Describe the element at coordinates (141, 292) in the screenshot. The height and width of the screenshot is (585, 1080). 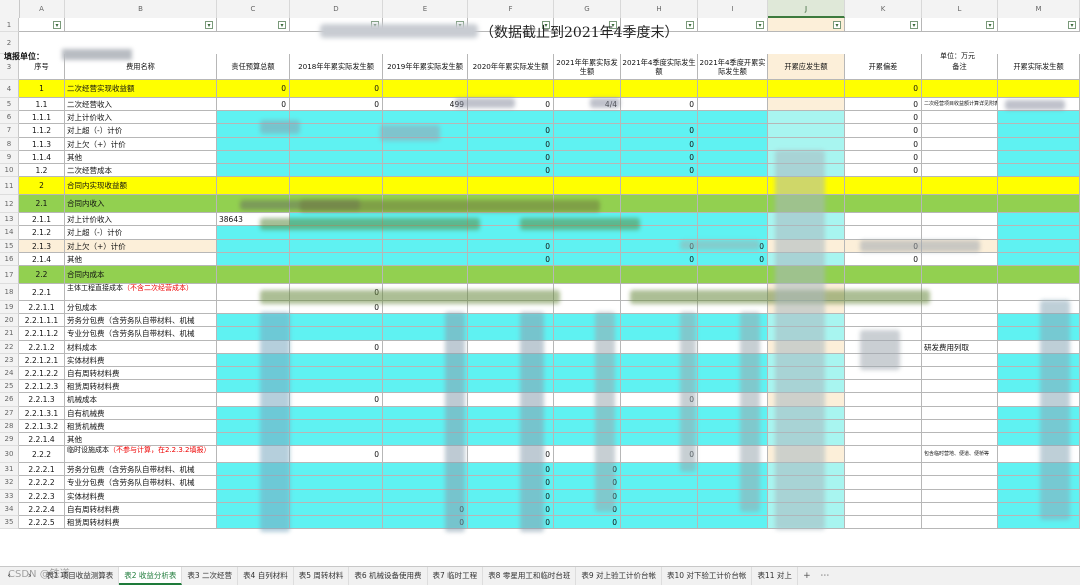
I see `cell-name: 主体工程直接成本（不含二次经营成本）` at that location.